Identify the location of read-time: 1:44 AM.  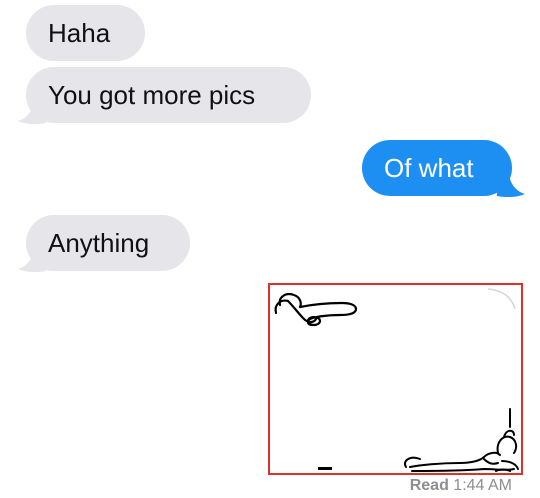
(482, 485).